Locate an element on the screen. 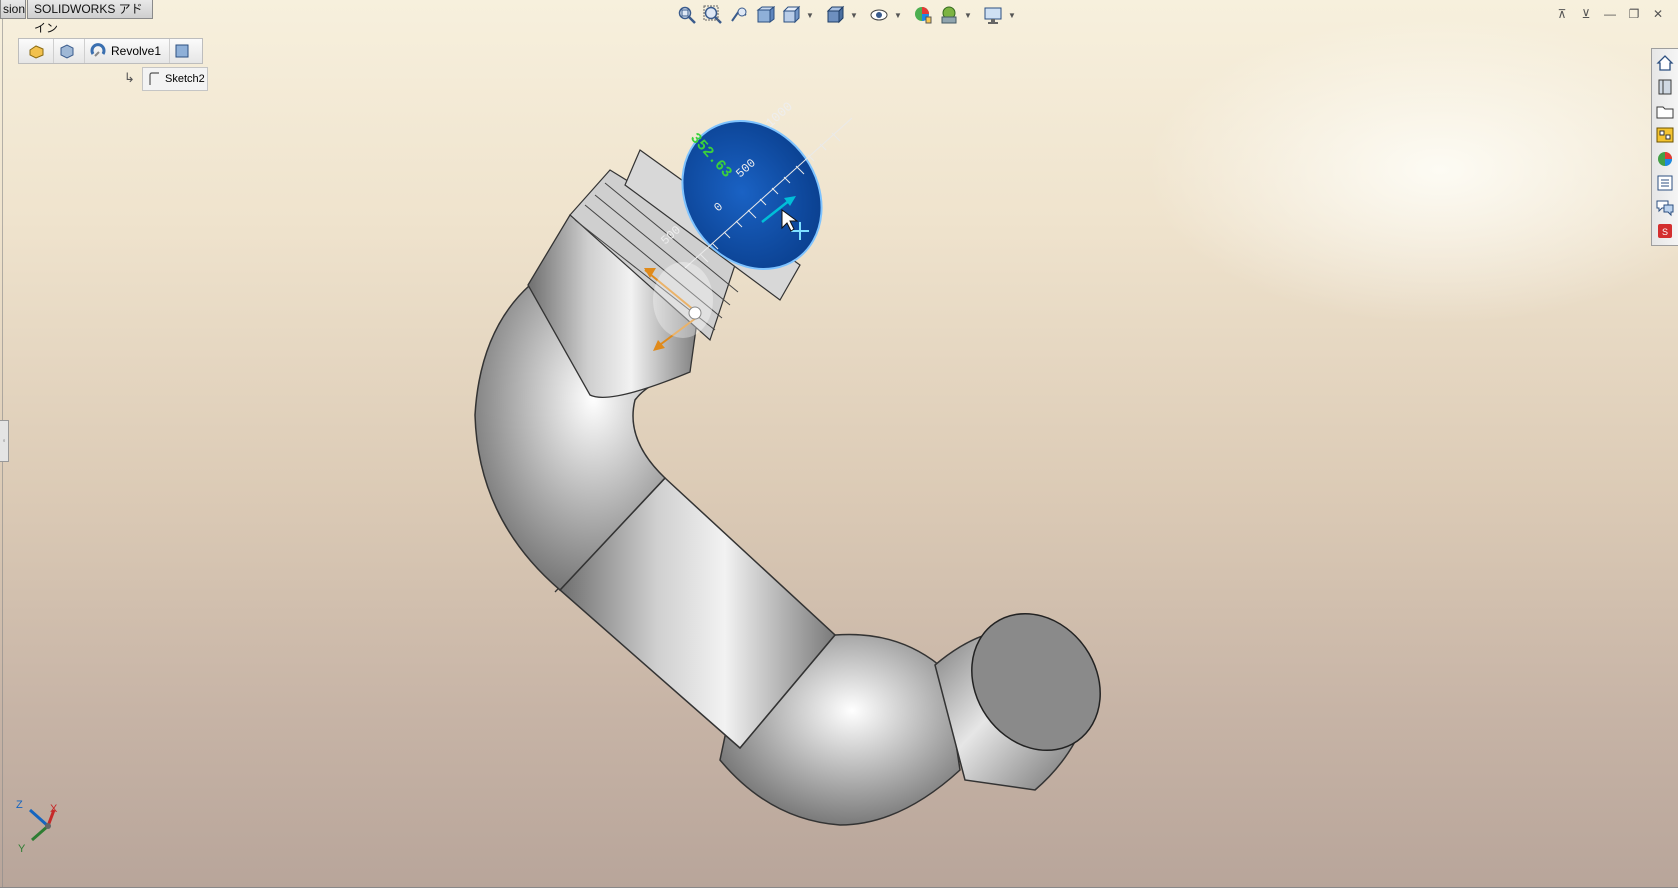 The image size is (1678, 888). axis-label-x: X is located at coordinates (54, 809).